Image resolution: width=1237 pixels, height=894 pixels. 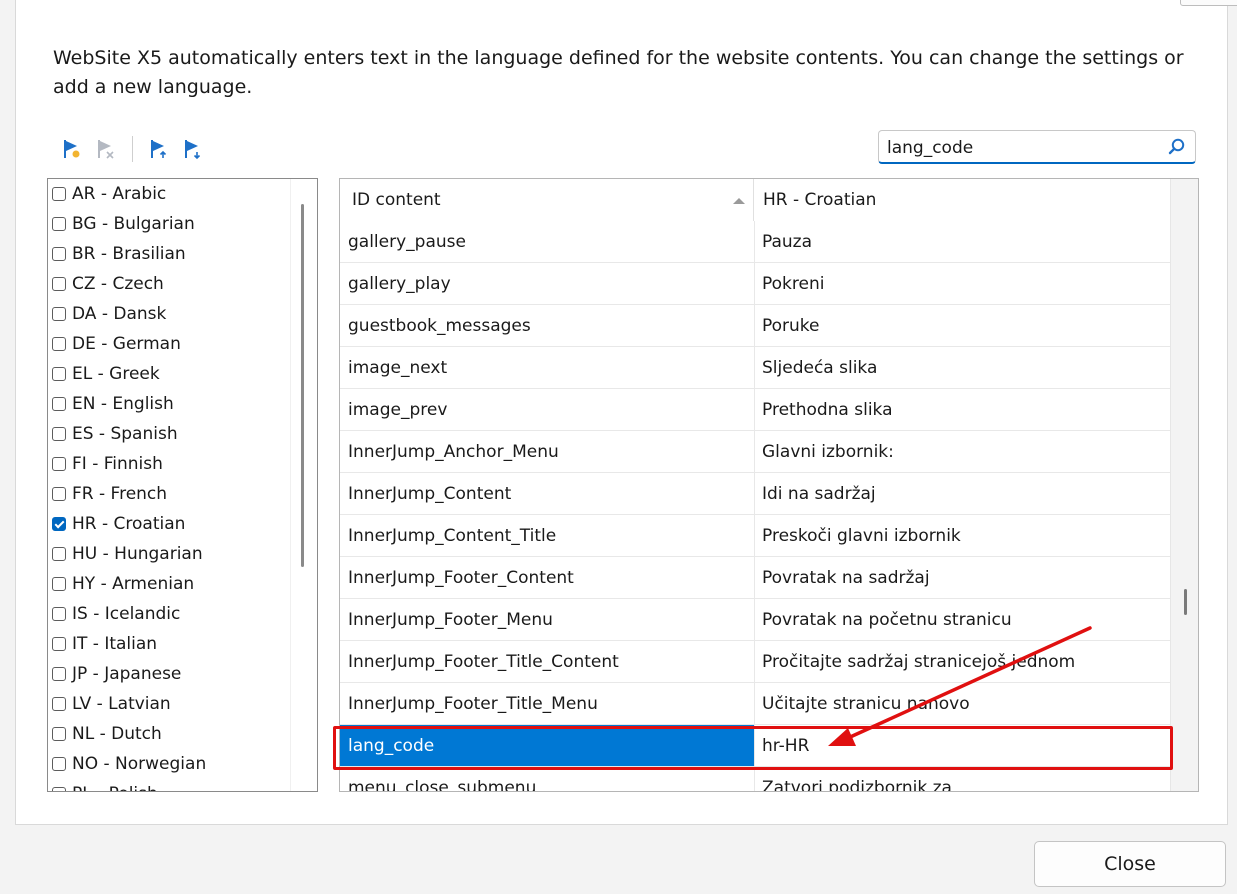 What do you see at coordinates (129, 764) in the screenshot?
I see `language-item: NO - Norwegian` at bounding box center [129, 764].